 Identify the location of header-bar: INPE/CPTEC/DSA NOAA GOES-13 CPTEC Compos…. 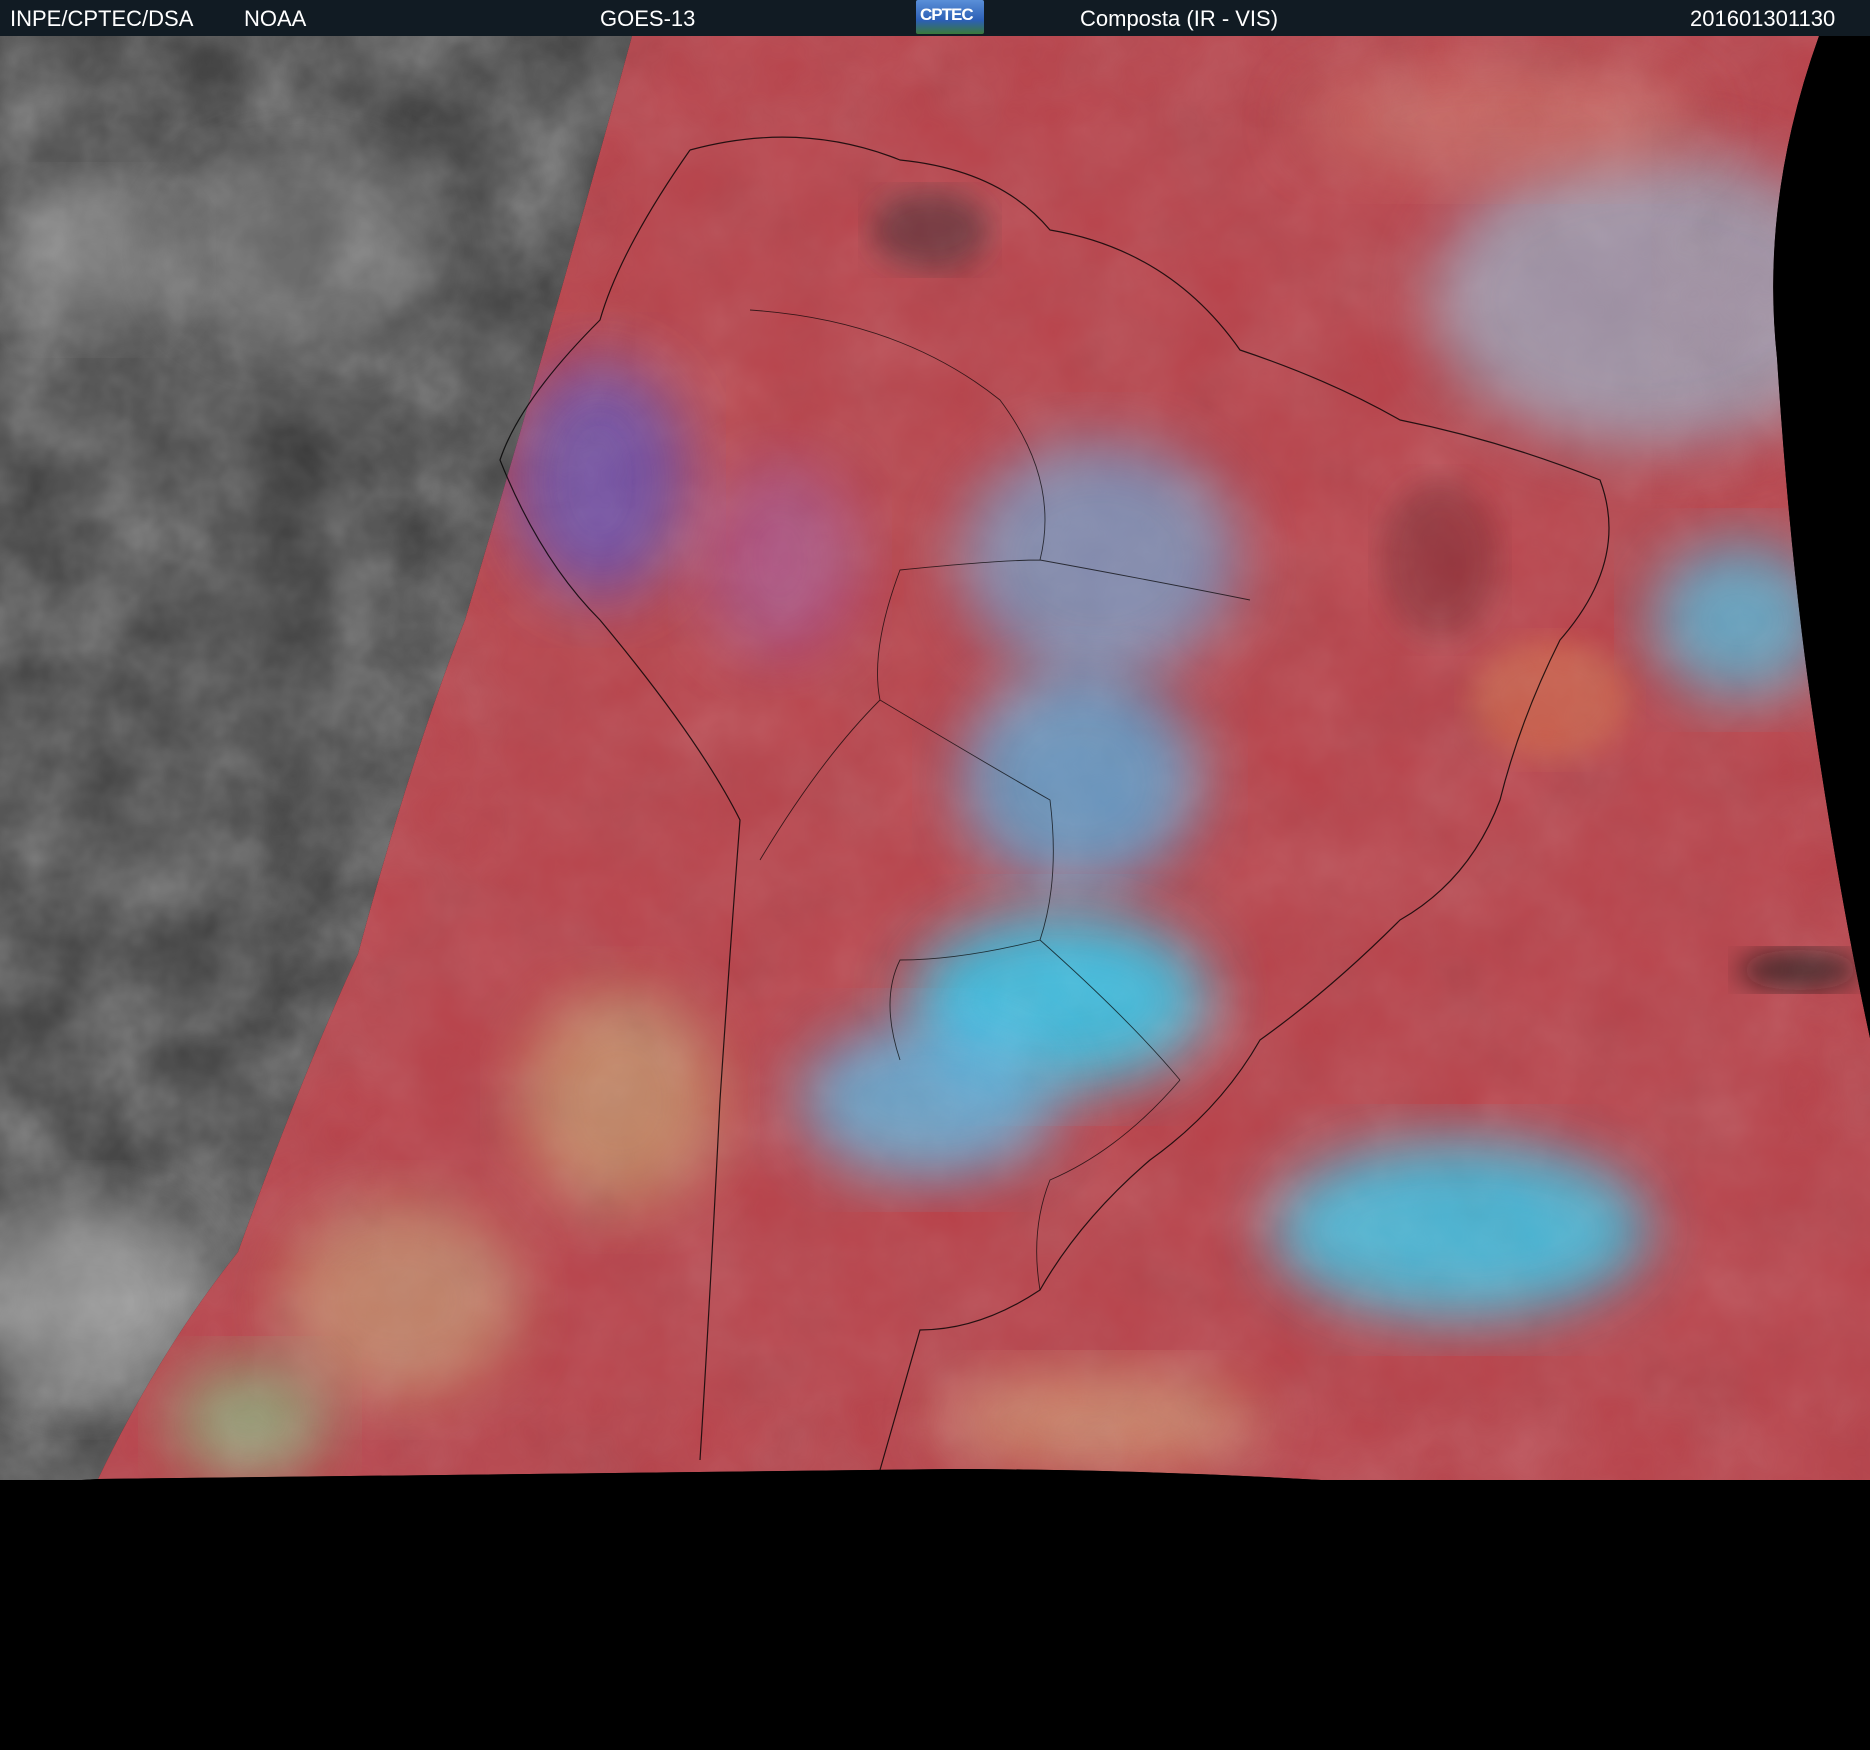
(935, 18).